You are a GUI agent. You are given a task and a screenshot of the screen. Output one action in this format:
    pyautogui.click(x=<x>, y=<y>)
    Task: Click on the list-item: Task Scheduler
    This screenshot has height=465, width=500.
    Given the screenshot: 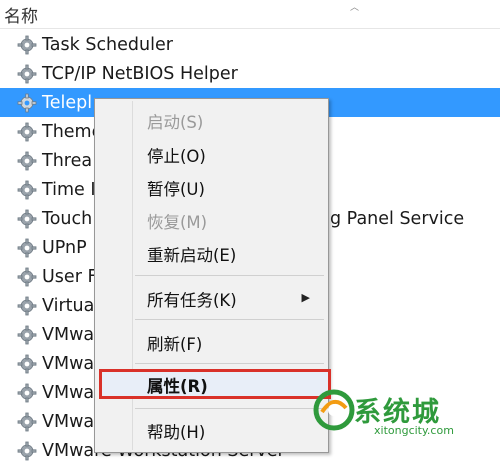 What is the action you would take?
    pyautogui.click(x=250, y=44)
    